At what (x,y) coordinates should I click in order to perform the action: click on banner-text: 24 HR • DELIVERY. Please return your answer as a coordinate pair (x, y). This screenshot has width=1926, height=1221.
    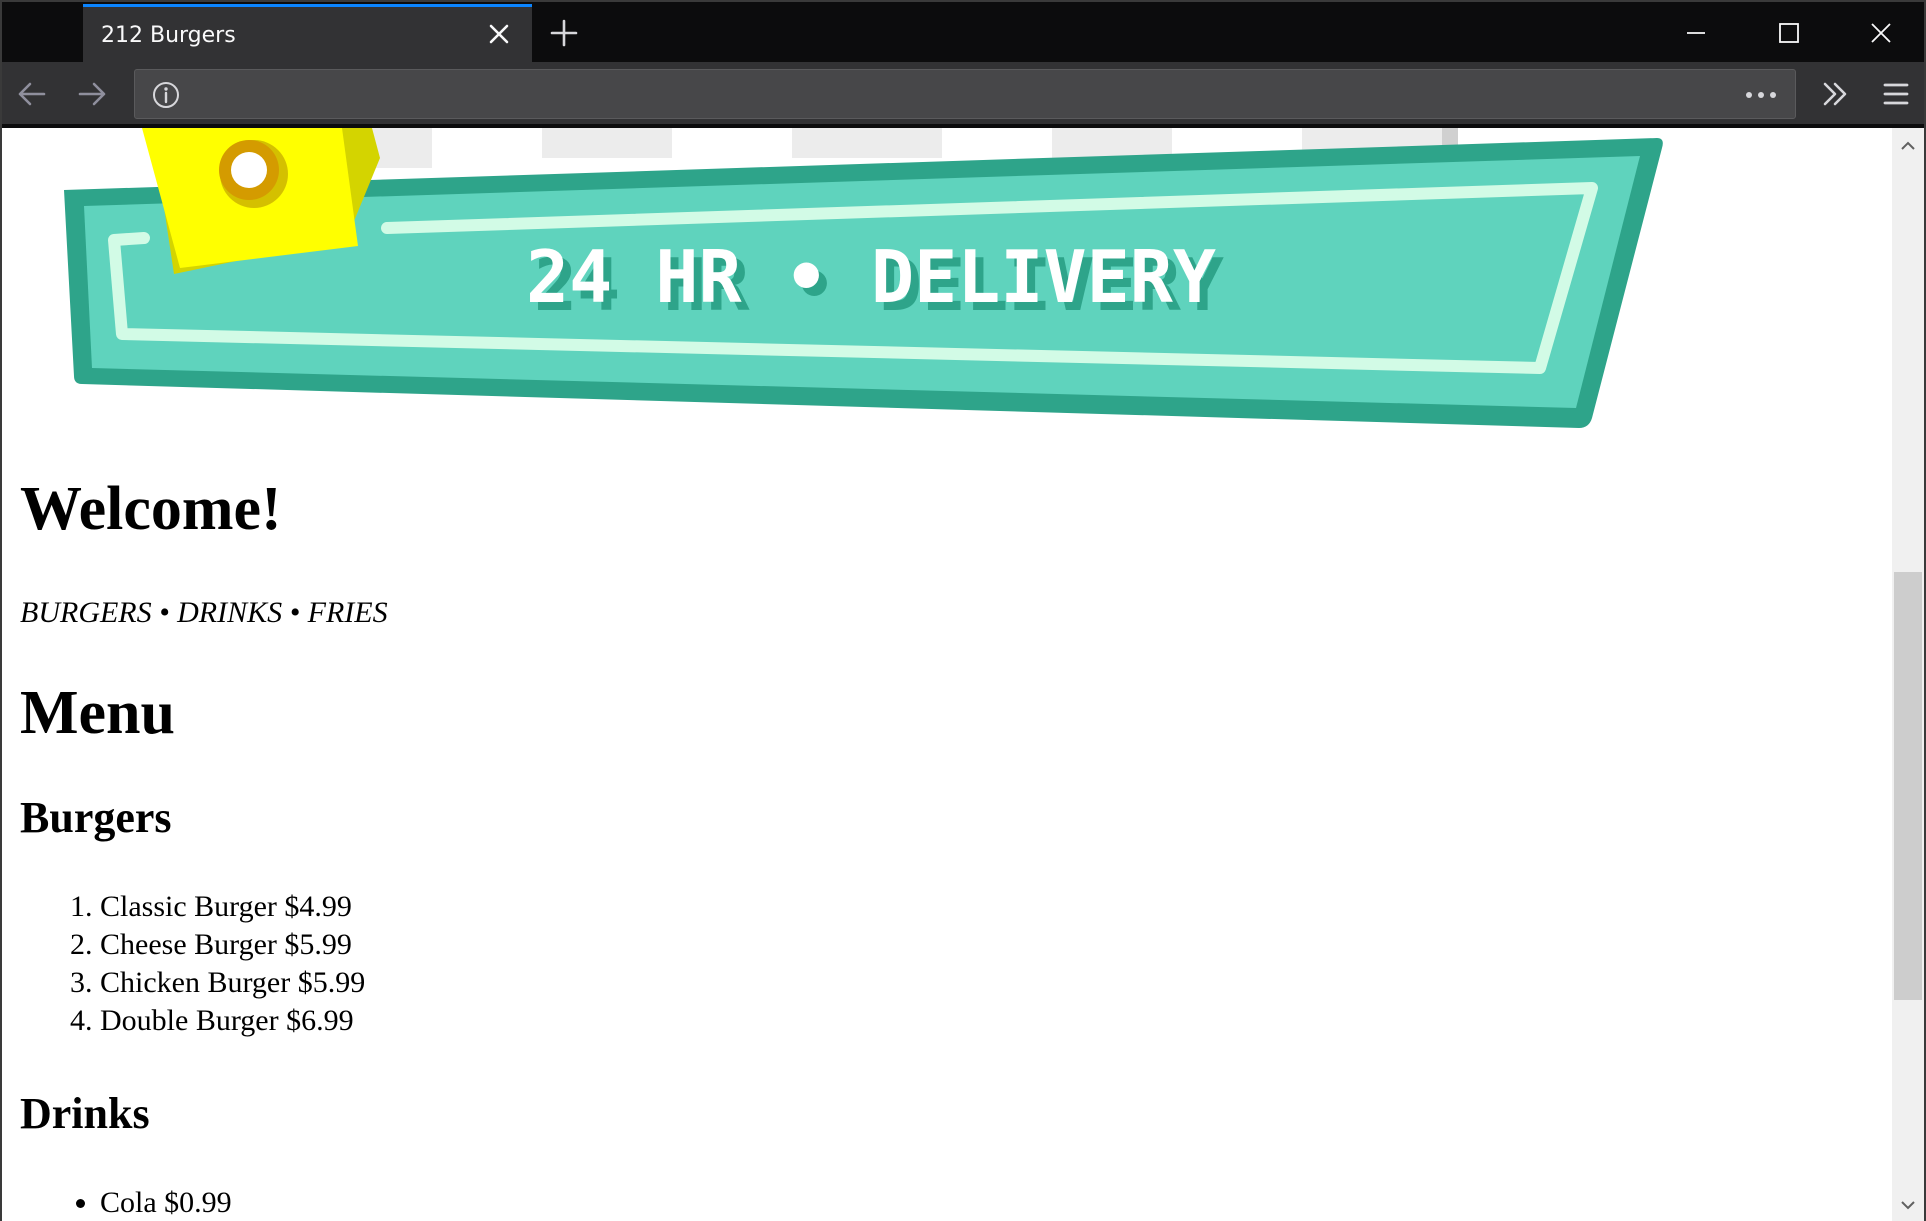
    Looking at the image, I should click on (871, 277).